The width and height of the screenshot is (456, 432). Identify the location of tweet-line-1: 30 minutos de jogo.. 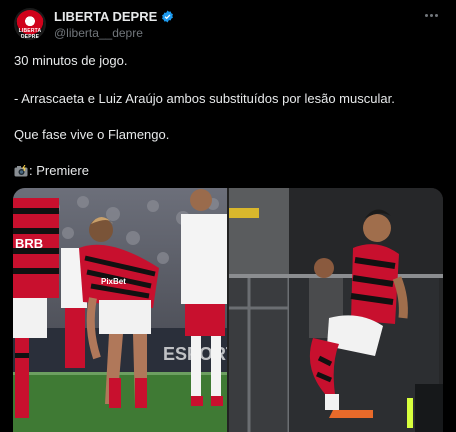
(71, 60).